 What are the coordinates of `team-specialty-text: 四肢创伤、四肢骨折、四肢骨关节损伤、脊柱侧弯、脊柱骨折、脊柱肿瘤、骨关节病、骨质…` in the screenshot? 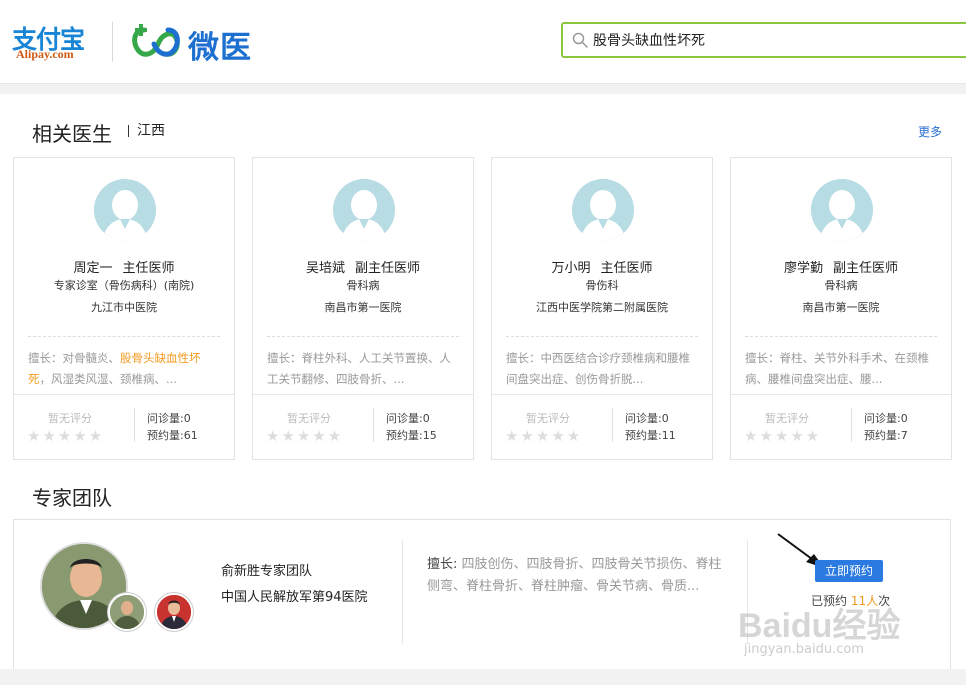 It's located at (574, 575).